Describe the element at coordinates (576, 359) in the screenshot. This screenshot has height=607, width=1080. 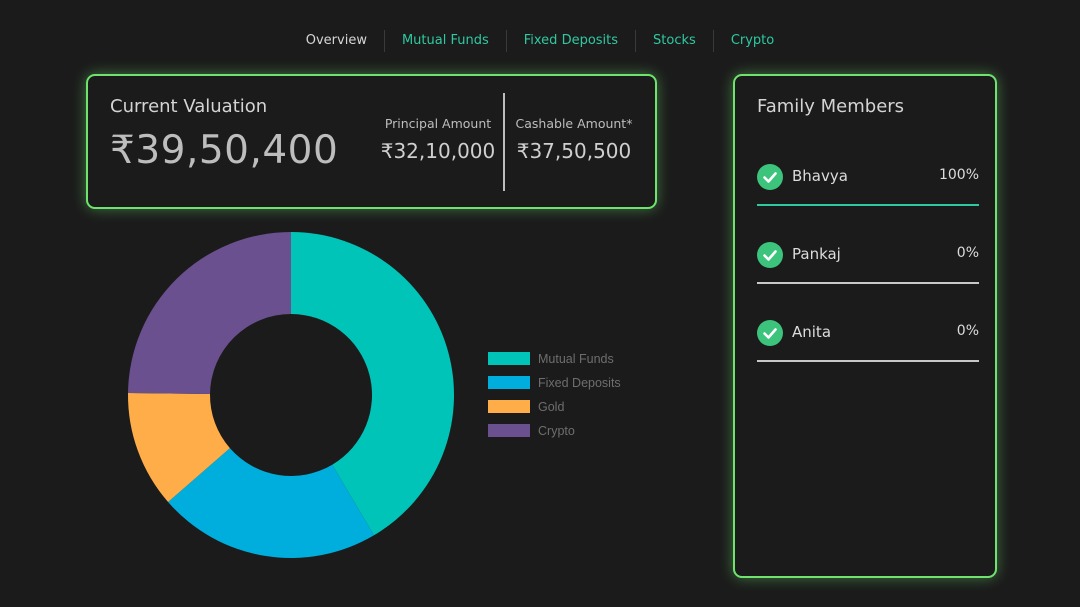
I see `legend-label: Mutual Funds` at that location.